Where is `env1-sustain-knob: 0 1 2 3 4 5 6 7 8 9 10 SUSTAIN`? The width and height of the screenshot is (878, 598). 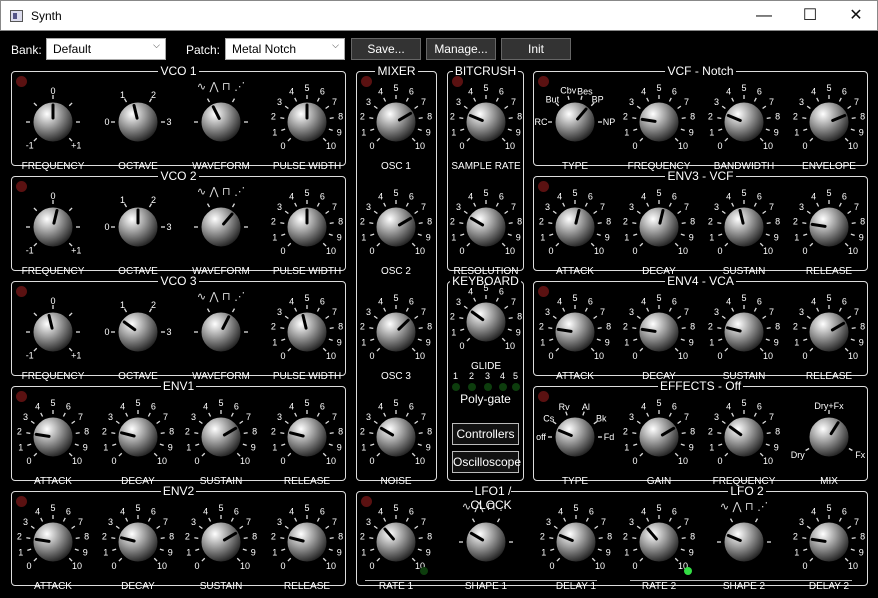 env1-sustain-knob: 0 1 2 3 4 5 6 7 8 9 10 SUSTAIN is located at coordinates (221, 442).